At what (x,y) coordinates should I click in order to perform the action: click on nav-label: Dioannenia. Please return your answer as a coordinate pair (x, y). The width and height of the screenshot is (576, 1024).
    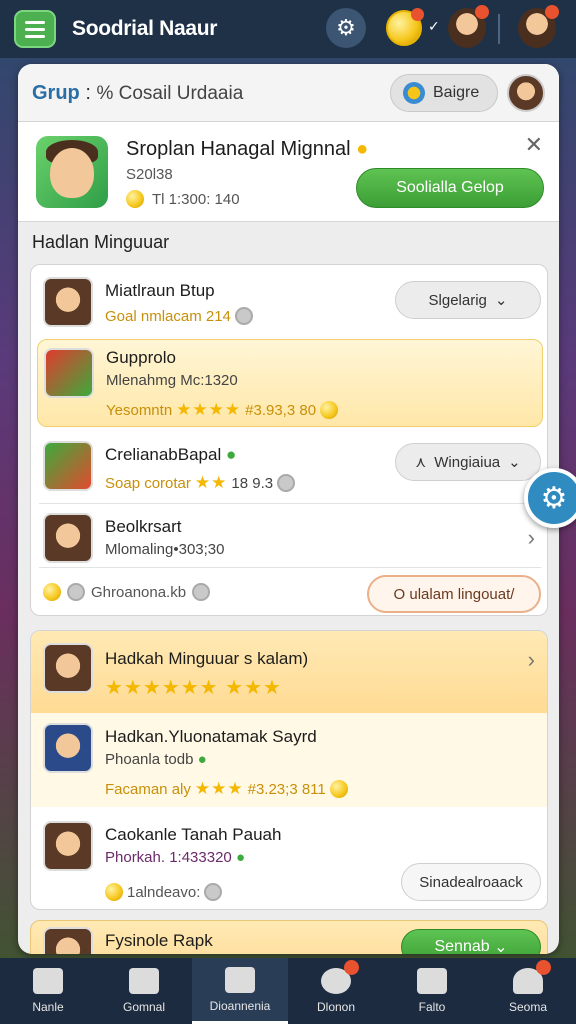
    Looking at the image, I should click on (240, 1005).